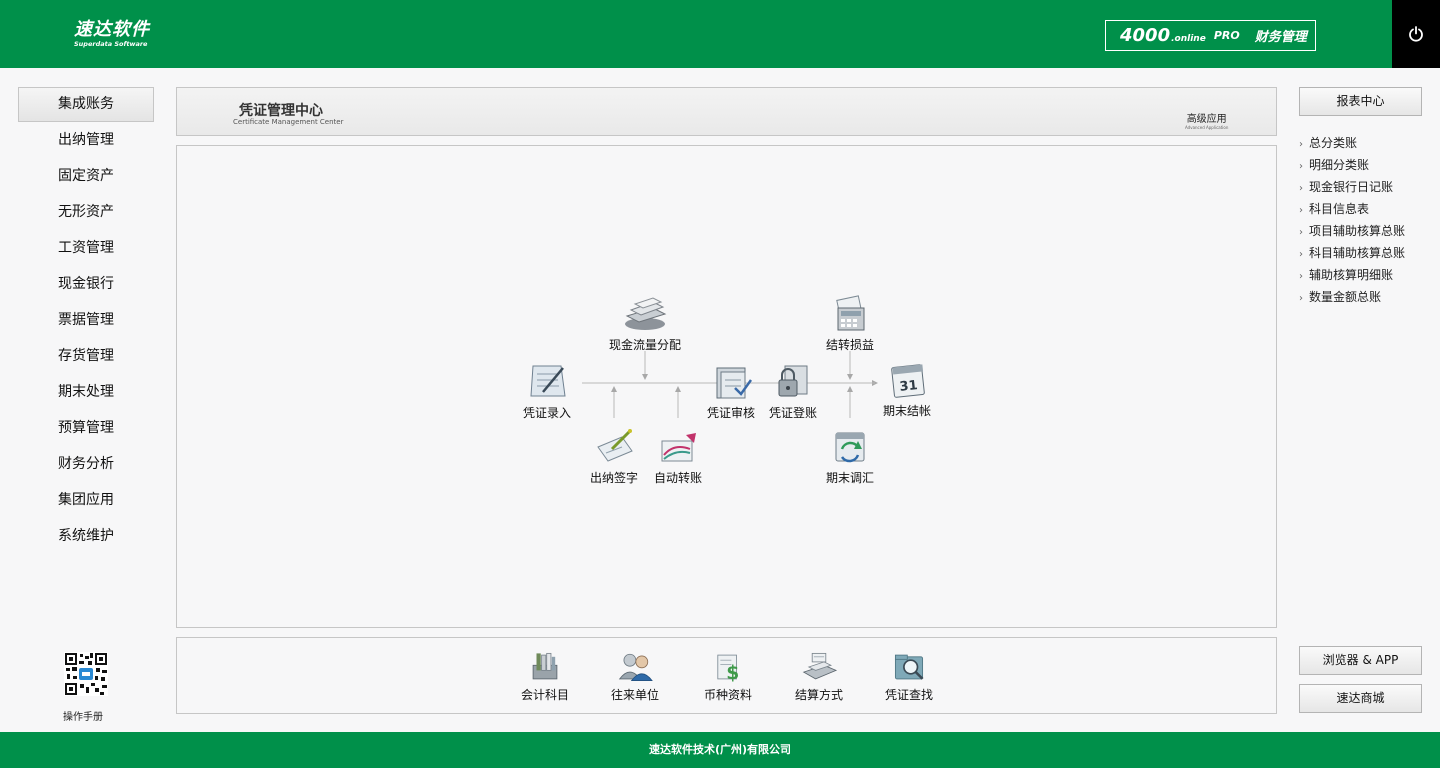 Image resolution: width=1440 pixels, height=768 pixels. I want to click on nav-inventory: 存货管理, so click(86, 356).